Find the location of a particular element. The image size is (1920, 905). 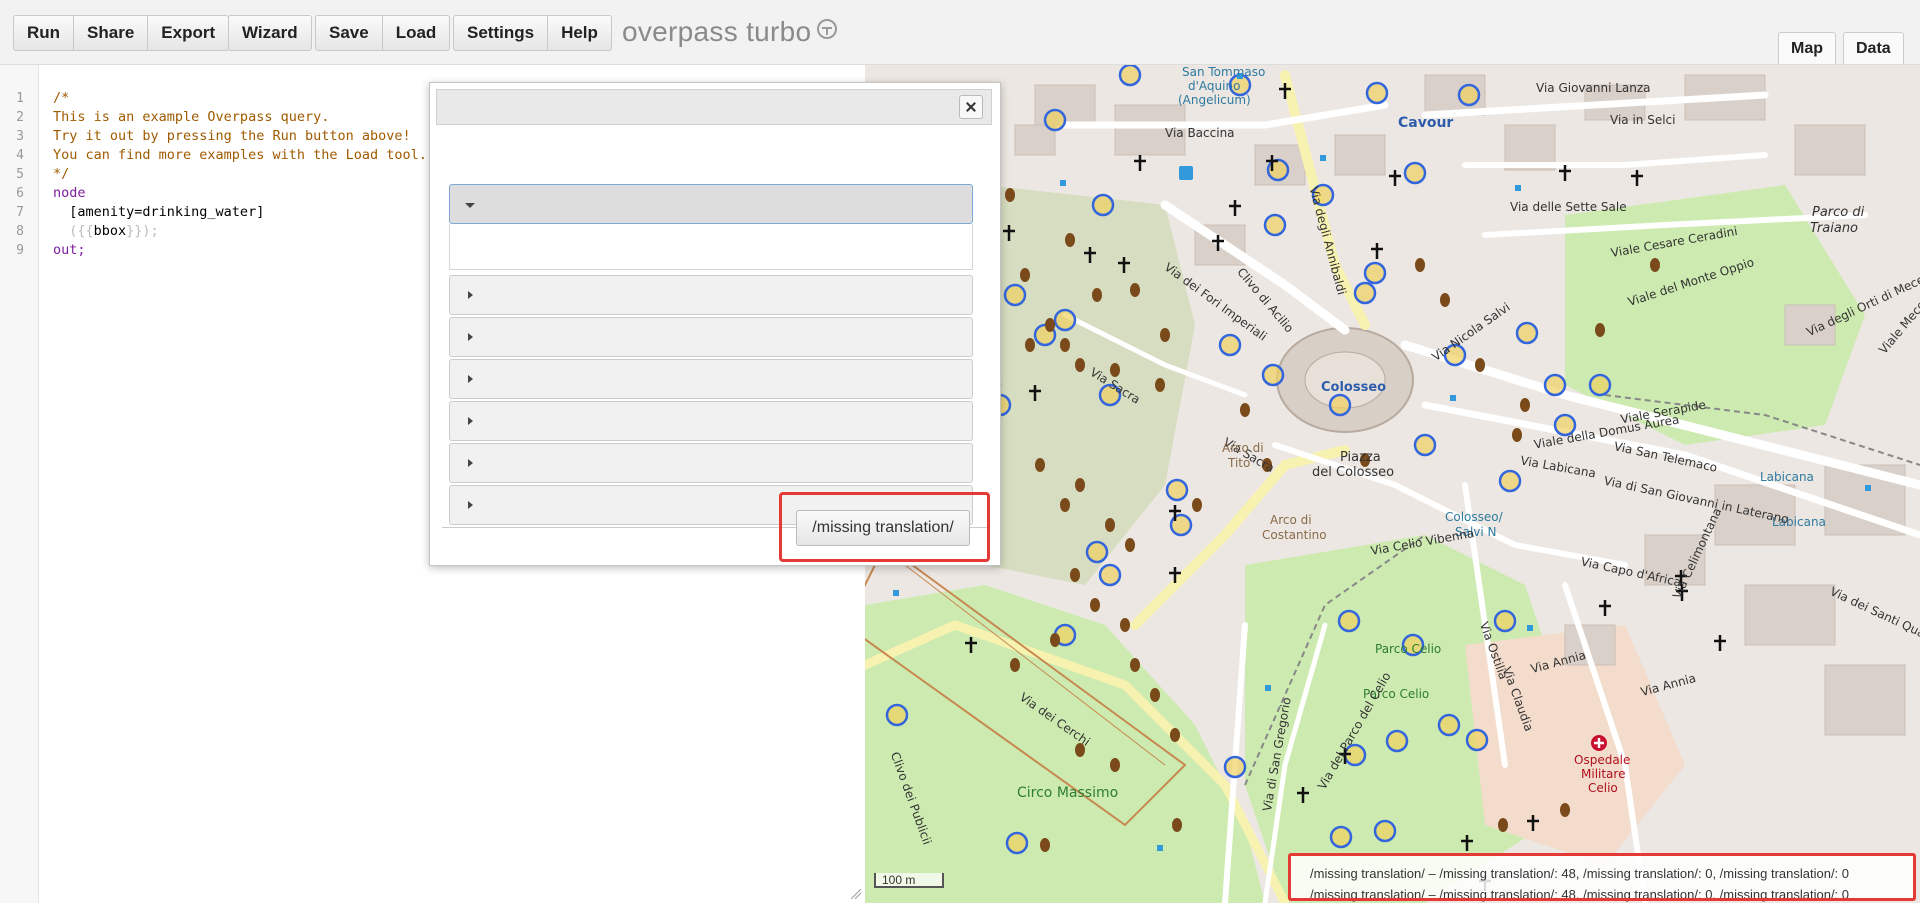

run-button: Run is located at coordinates (43, 33).